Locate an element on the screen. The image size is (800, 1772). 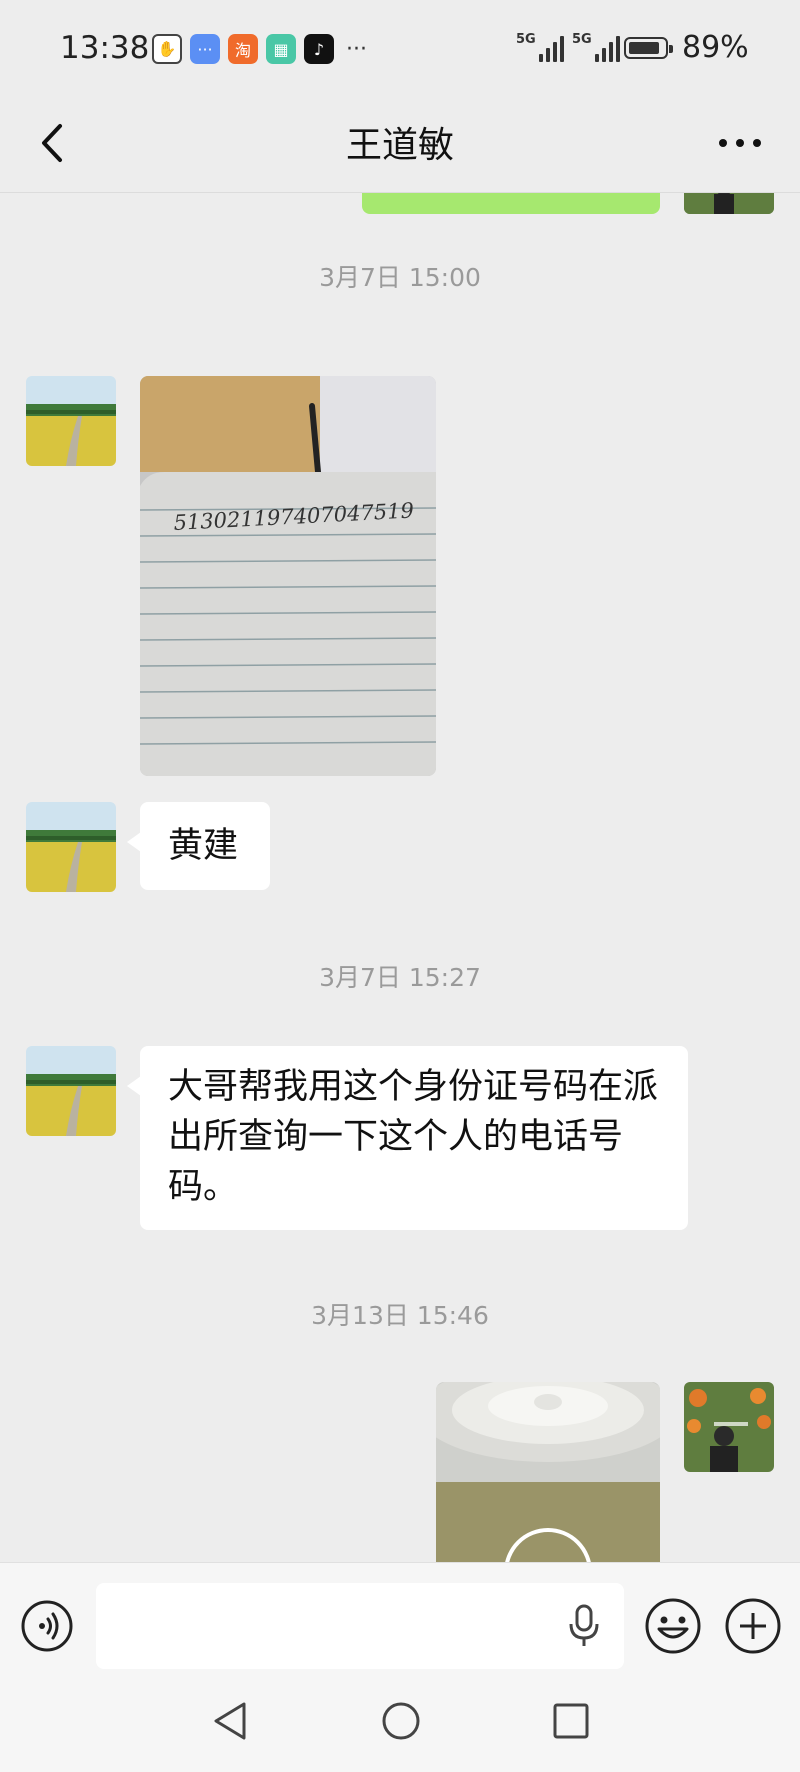
taobao-icon: 淘 is located at coordinates (243, 49).